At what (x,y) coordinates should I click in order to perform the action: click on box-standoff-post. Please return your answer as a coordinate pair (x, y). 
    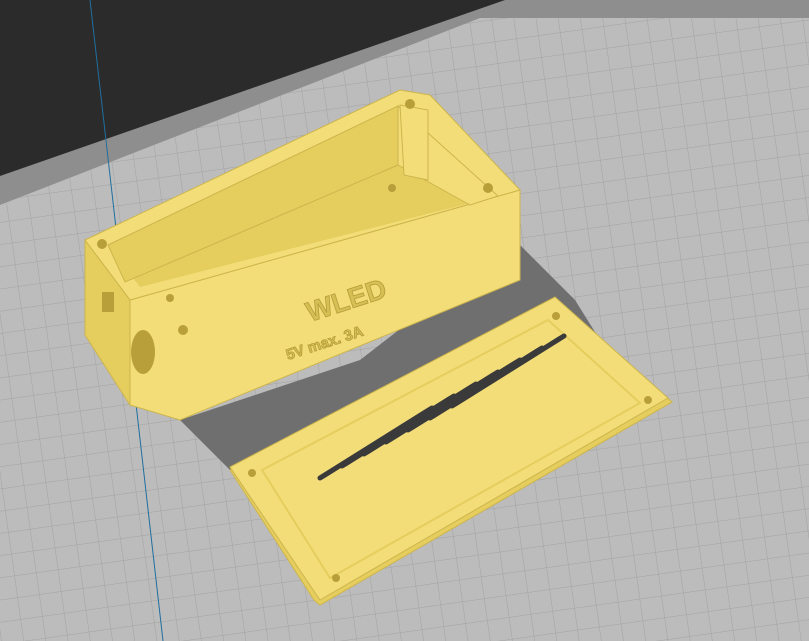
    Looking at the image, I should click on (414, 142).